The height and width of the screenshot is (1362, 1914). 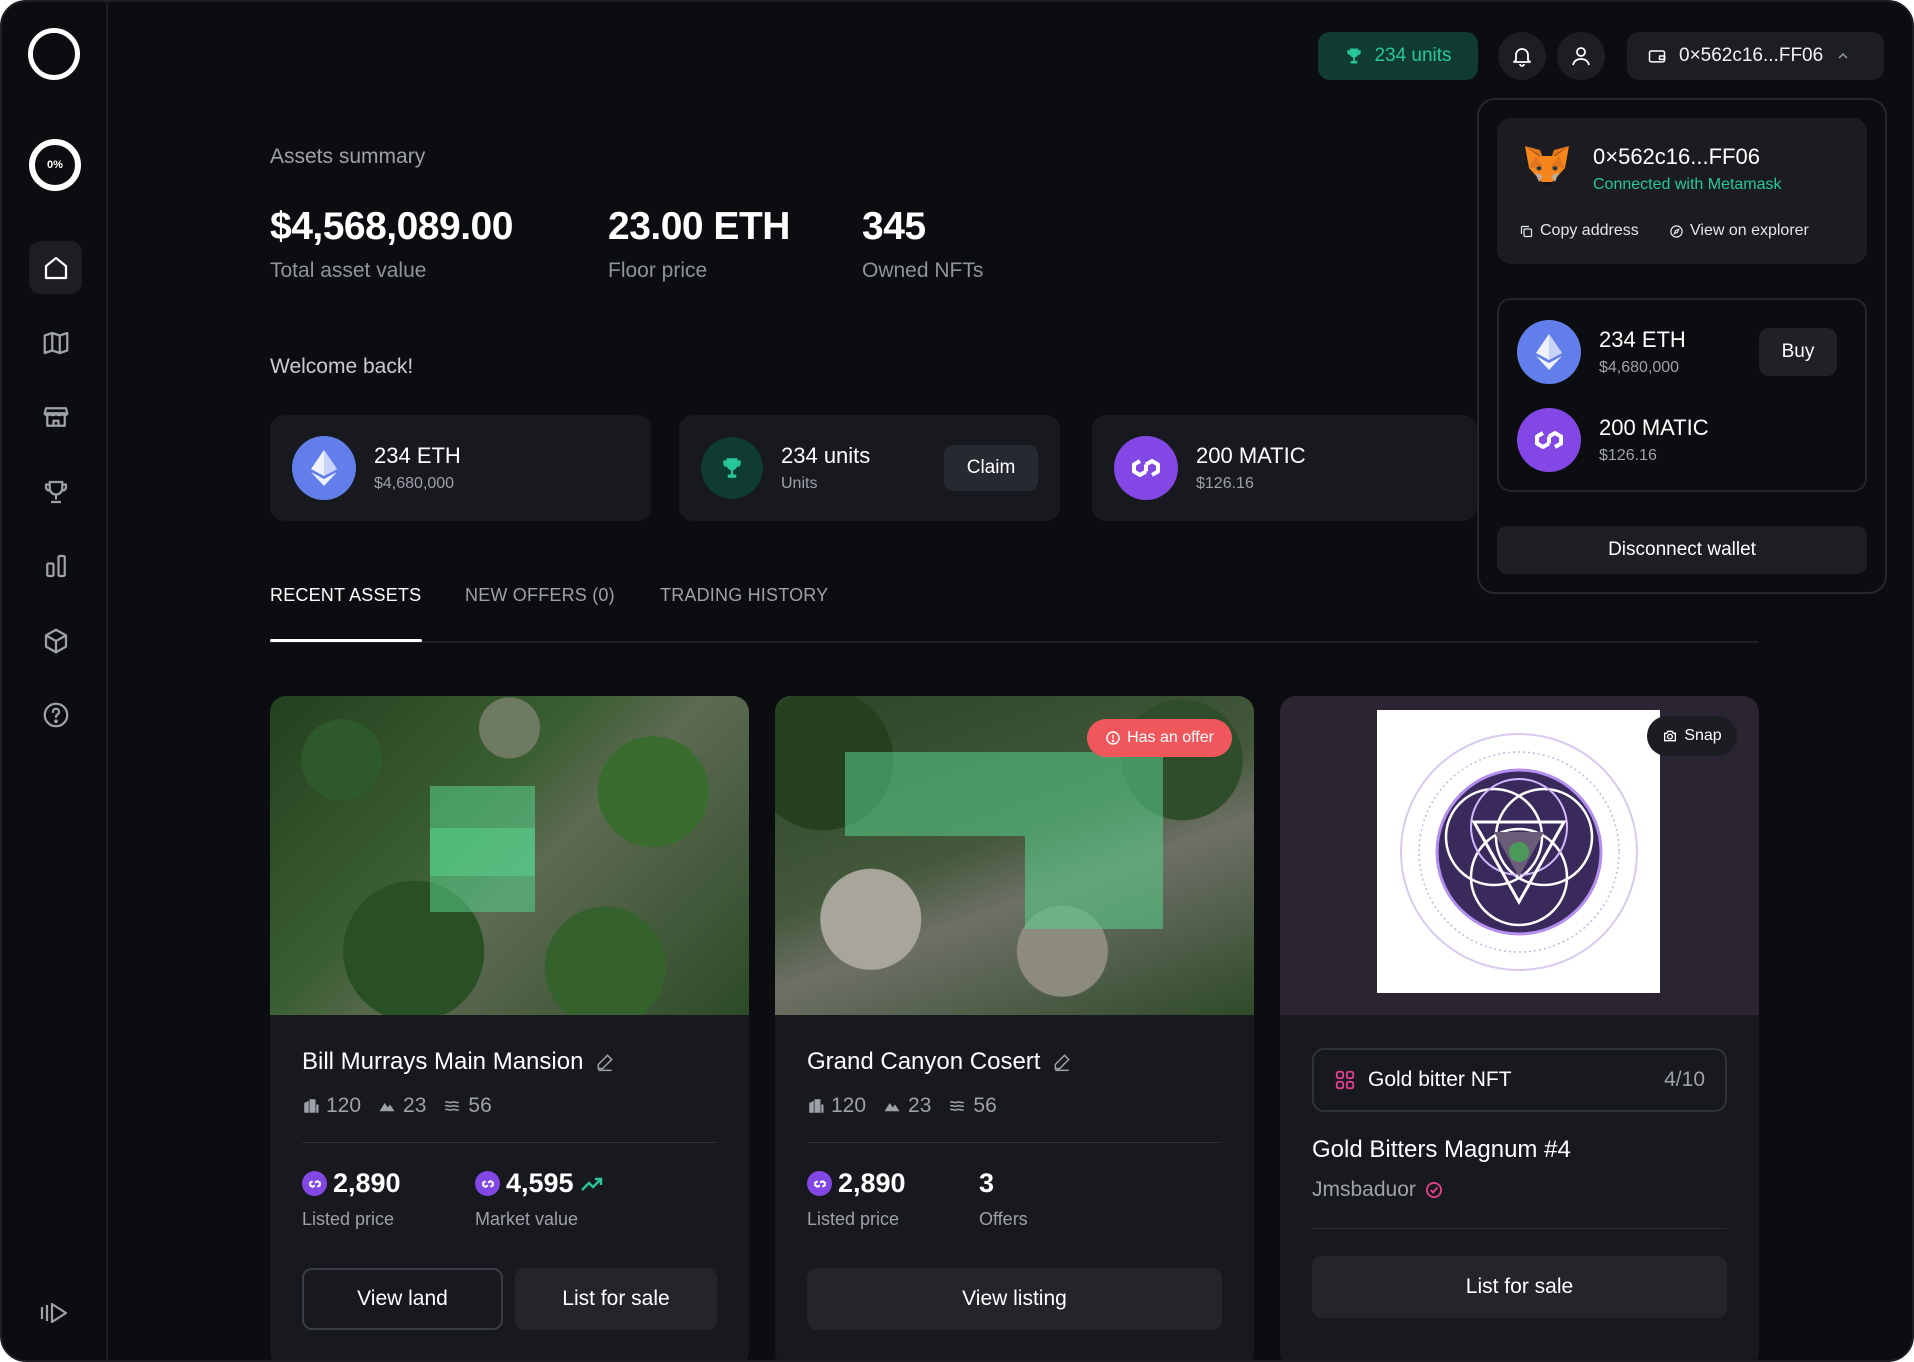 I want to click on notifications-button, so click(x=1522, y=56).